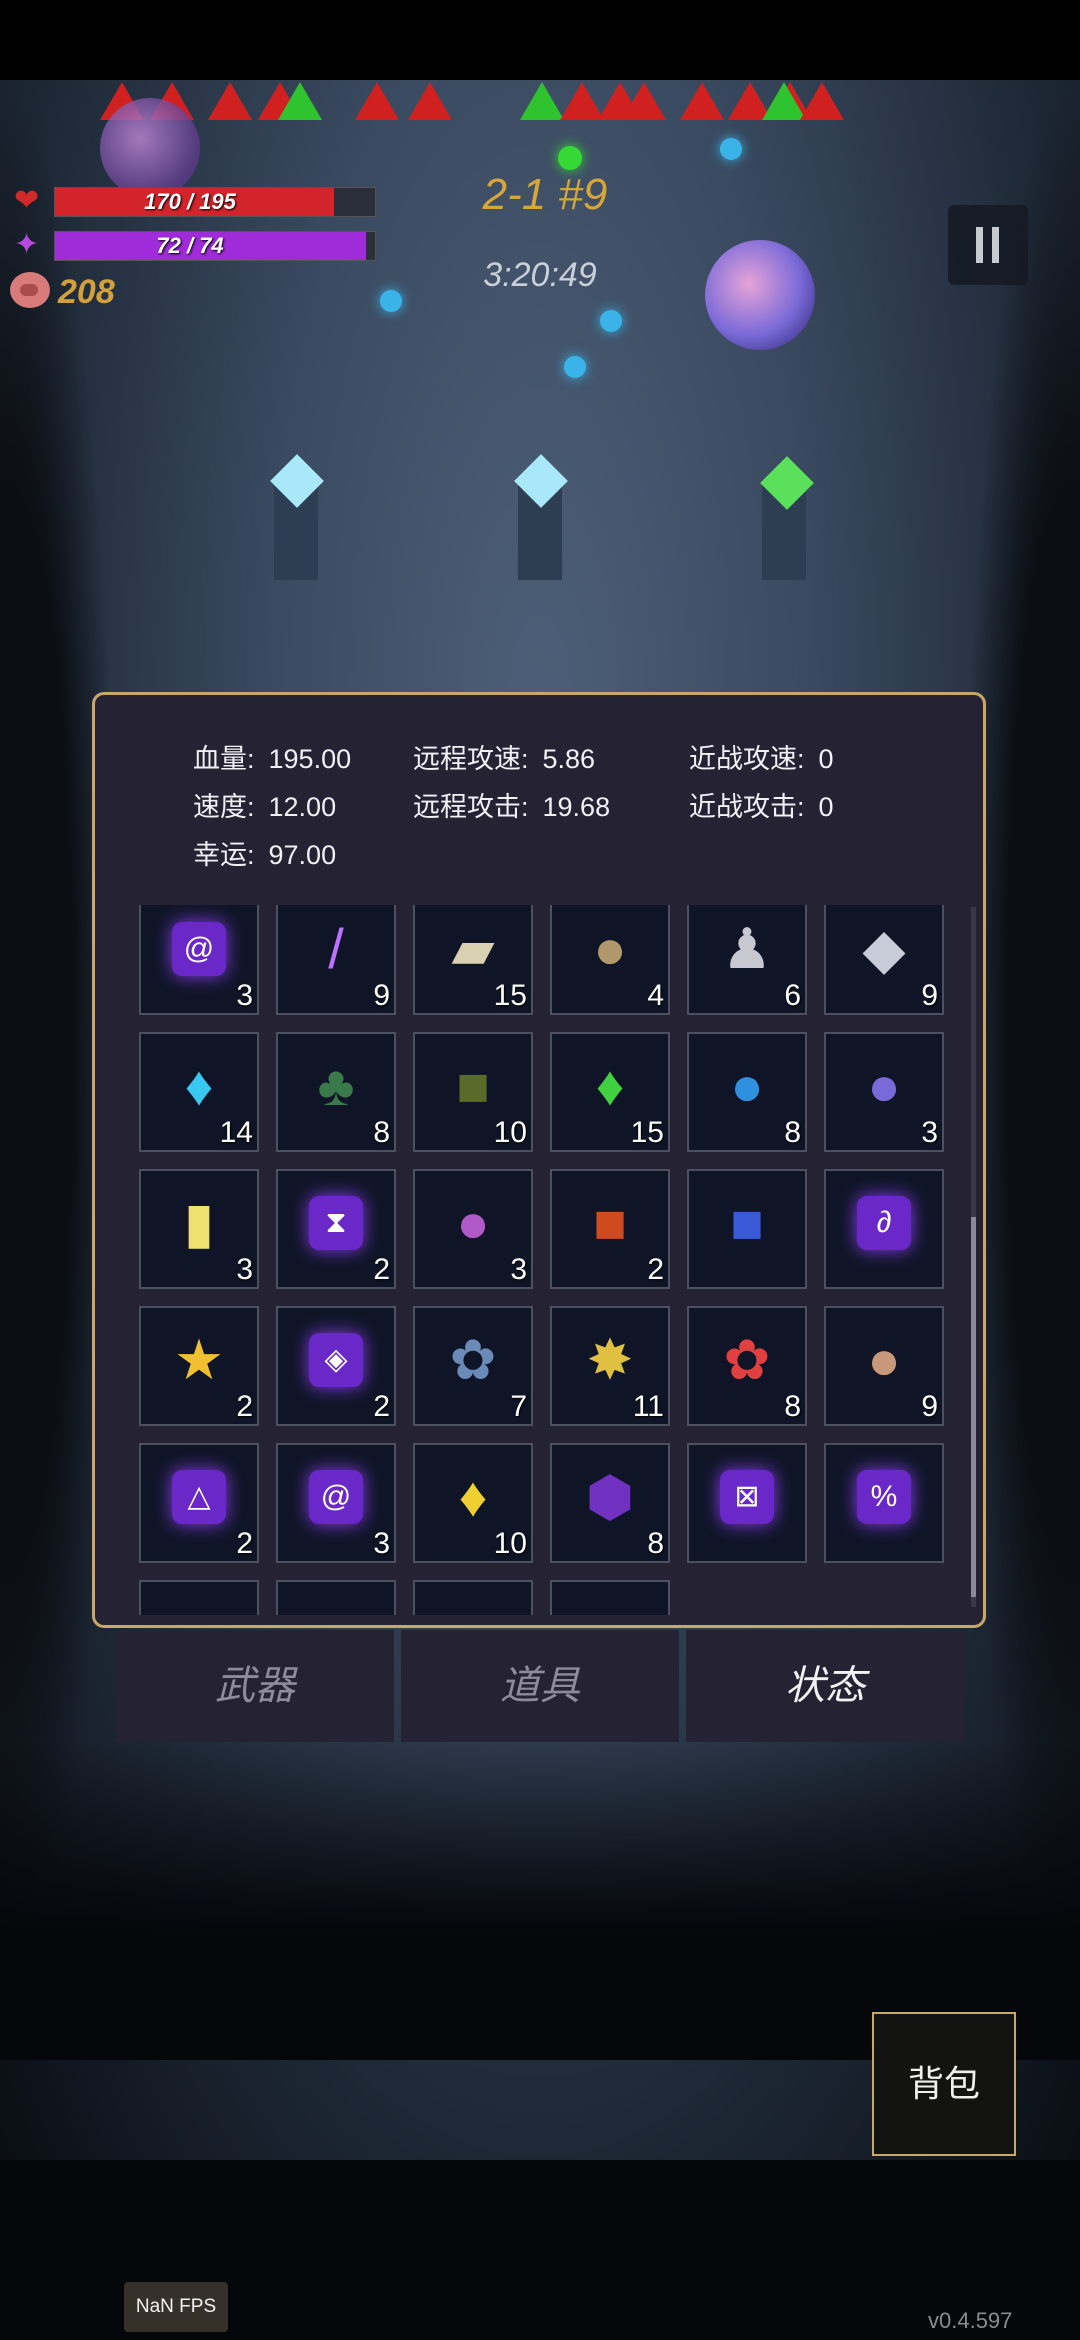  I want to click on stat-speed: 速度: 12.00, so click(265, 807).